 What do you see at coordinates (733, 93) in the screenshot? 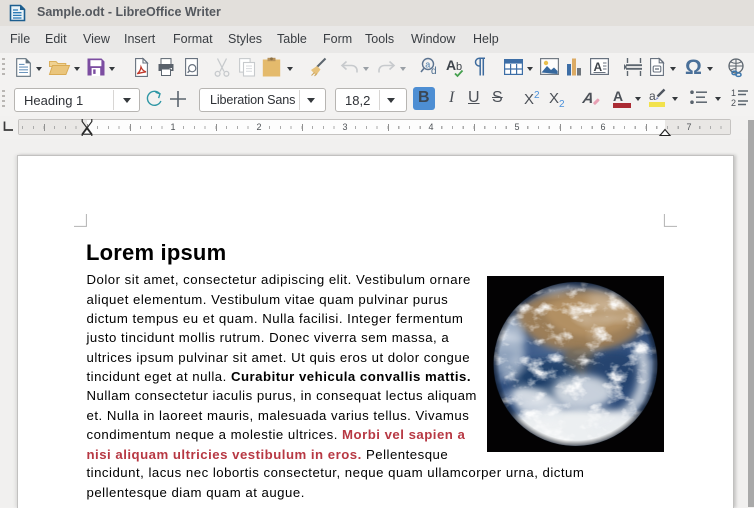
I see `svg-text: 1` at bounding box center [733, 93].